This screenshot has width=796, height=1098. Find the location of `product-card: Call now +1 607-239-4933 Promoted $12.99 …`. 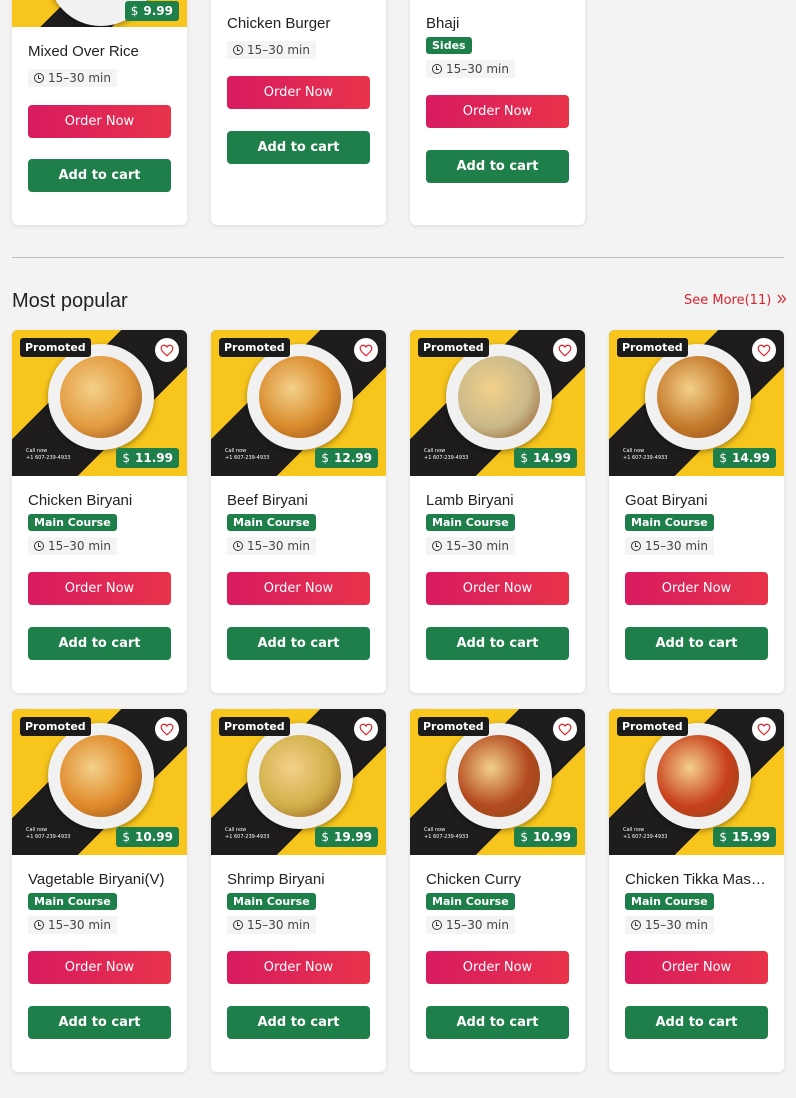

product-card: Call now +1 607-239-4933 Promoted $12.99 … is located at coordinates (298, 511).